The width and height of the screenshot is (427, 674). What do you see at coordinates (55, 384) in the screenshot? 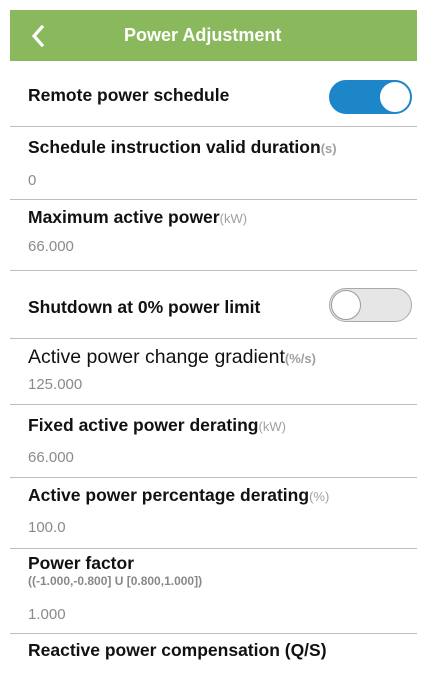
I see `active-power-gradient-value: 125.000` at bounding box center [55, 384].